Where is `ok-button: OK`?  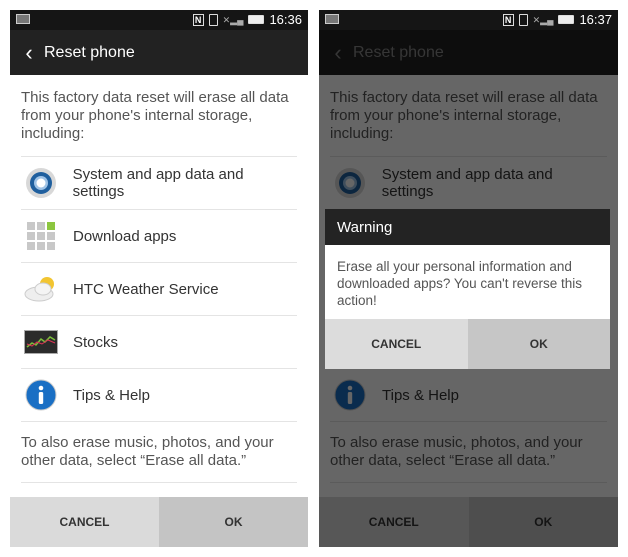
ok-button: OK is located at coordinates (233, 522).